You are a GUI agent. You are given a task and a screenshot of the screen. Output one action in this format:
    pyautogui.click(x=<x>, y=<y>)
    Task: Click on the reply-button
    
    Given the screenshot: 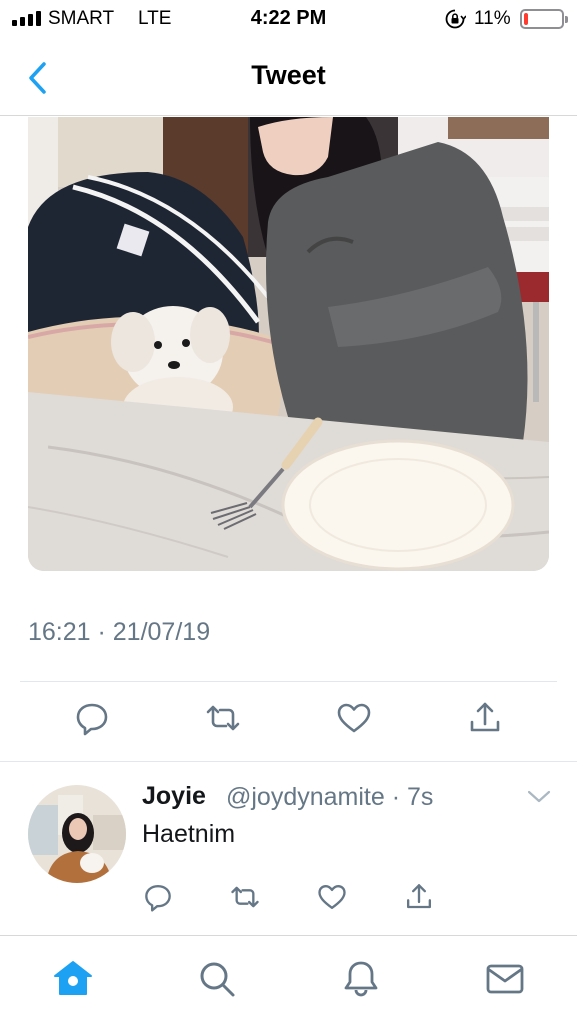 What is the action you would take?
    pyautogui.click(x=92, y=718)
    